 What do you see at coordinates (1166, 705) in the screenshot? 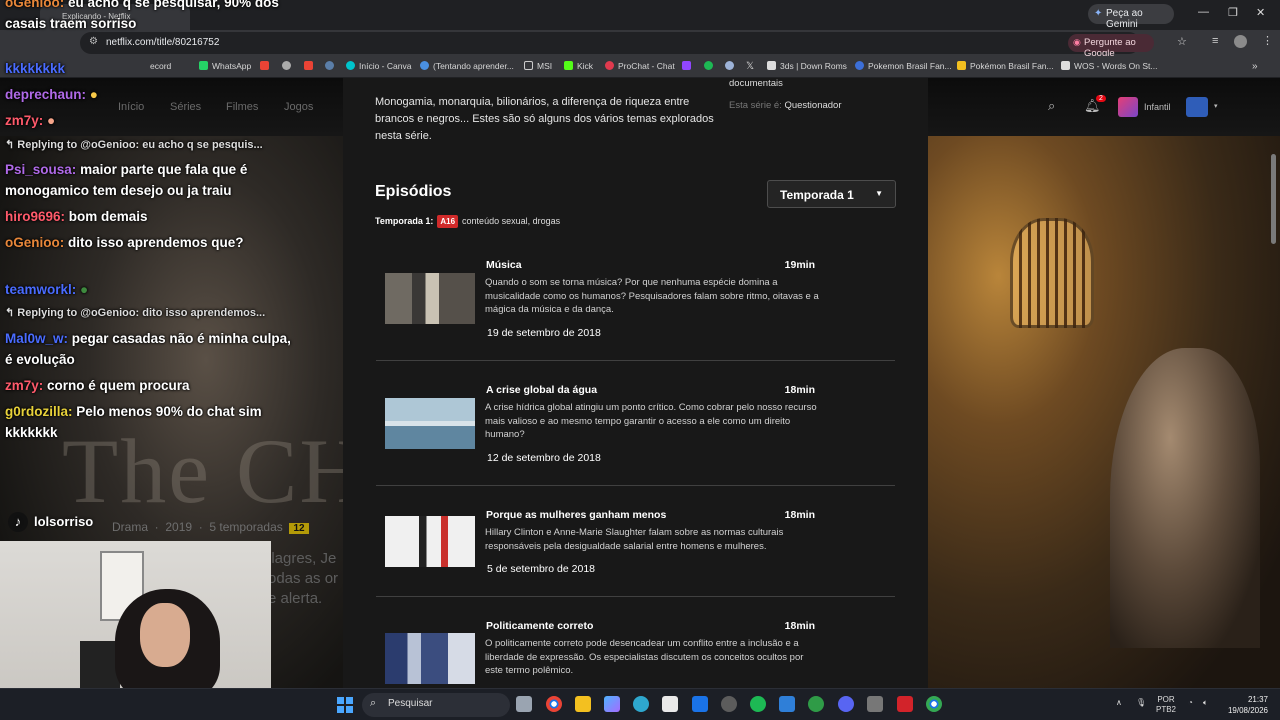
I see `language-indicator: POR PTB2` at bounding box center [1166, 705].